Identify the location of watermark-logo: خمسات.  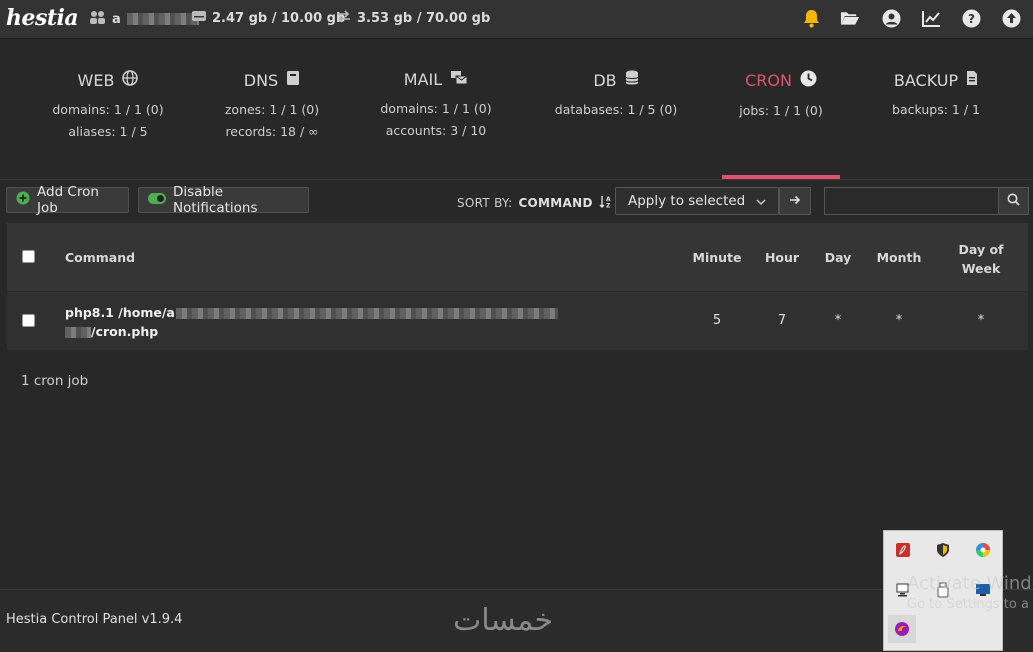
(503, 620).